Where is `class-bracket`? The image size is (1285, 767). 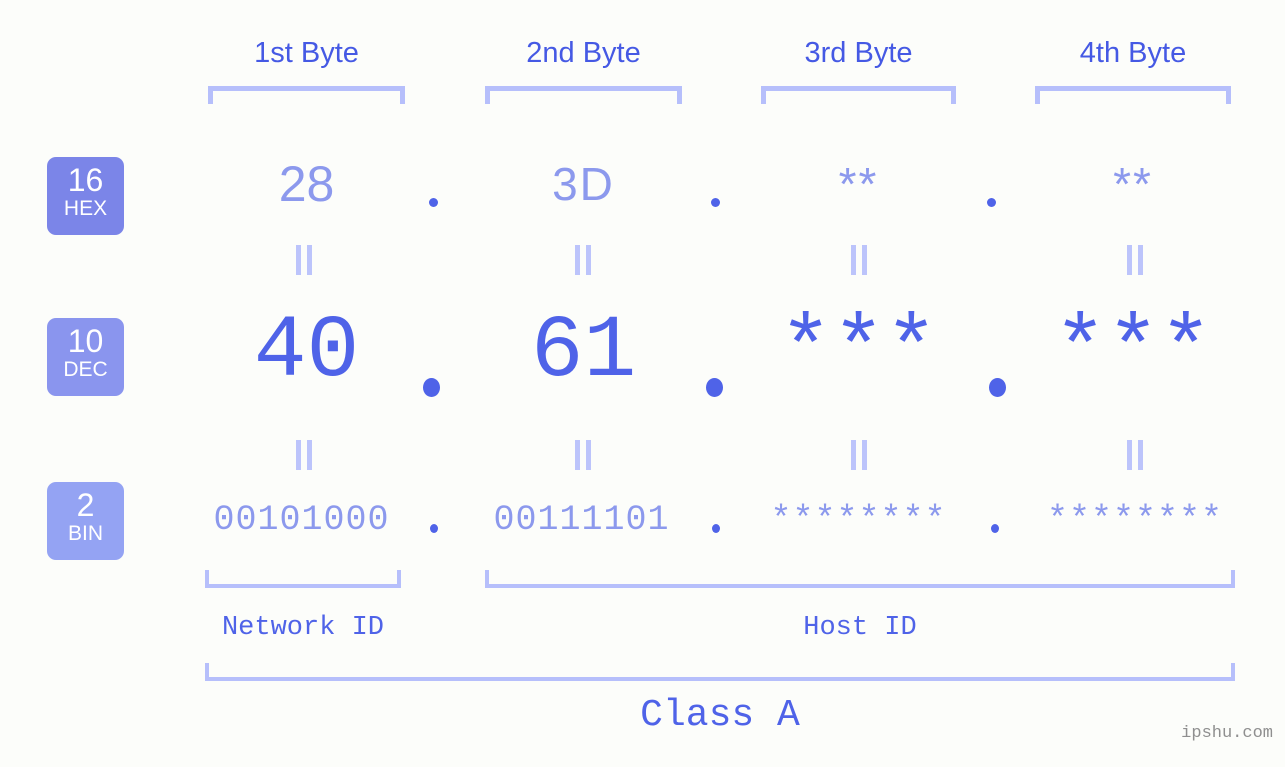
class-bracket is located at coordinates (720, 672).